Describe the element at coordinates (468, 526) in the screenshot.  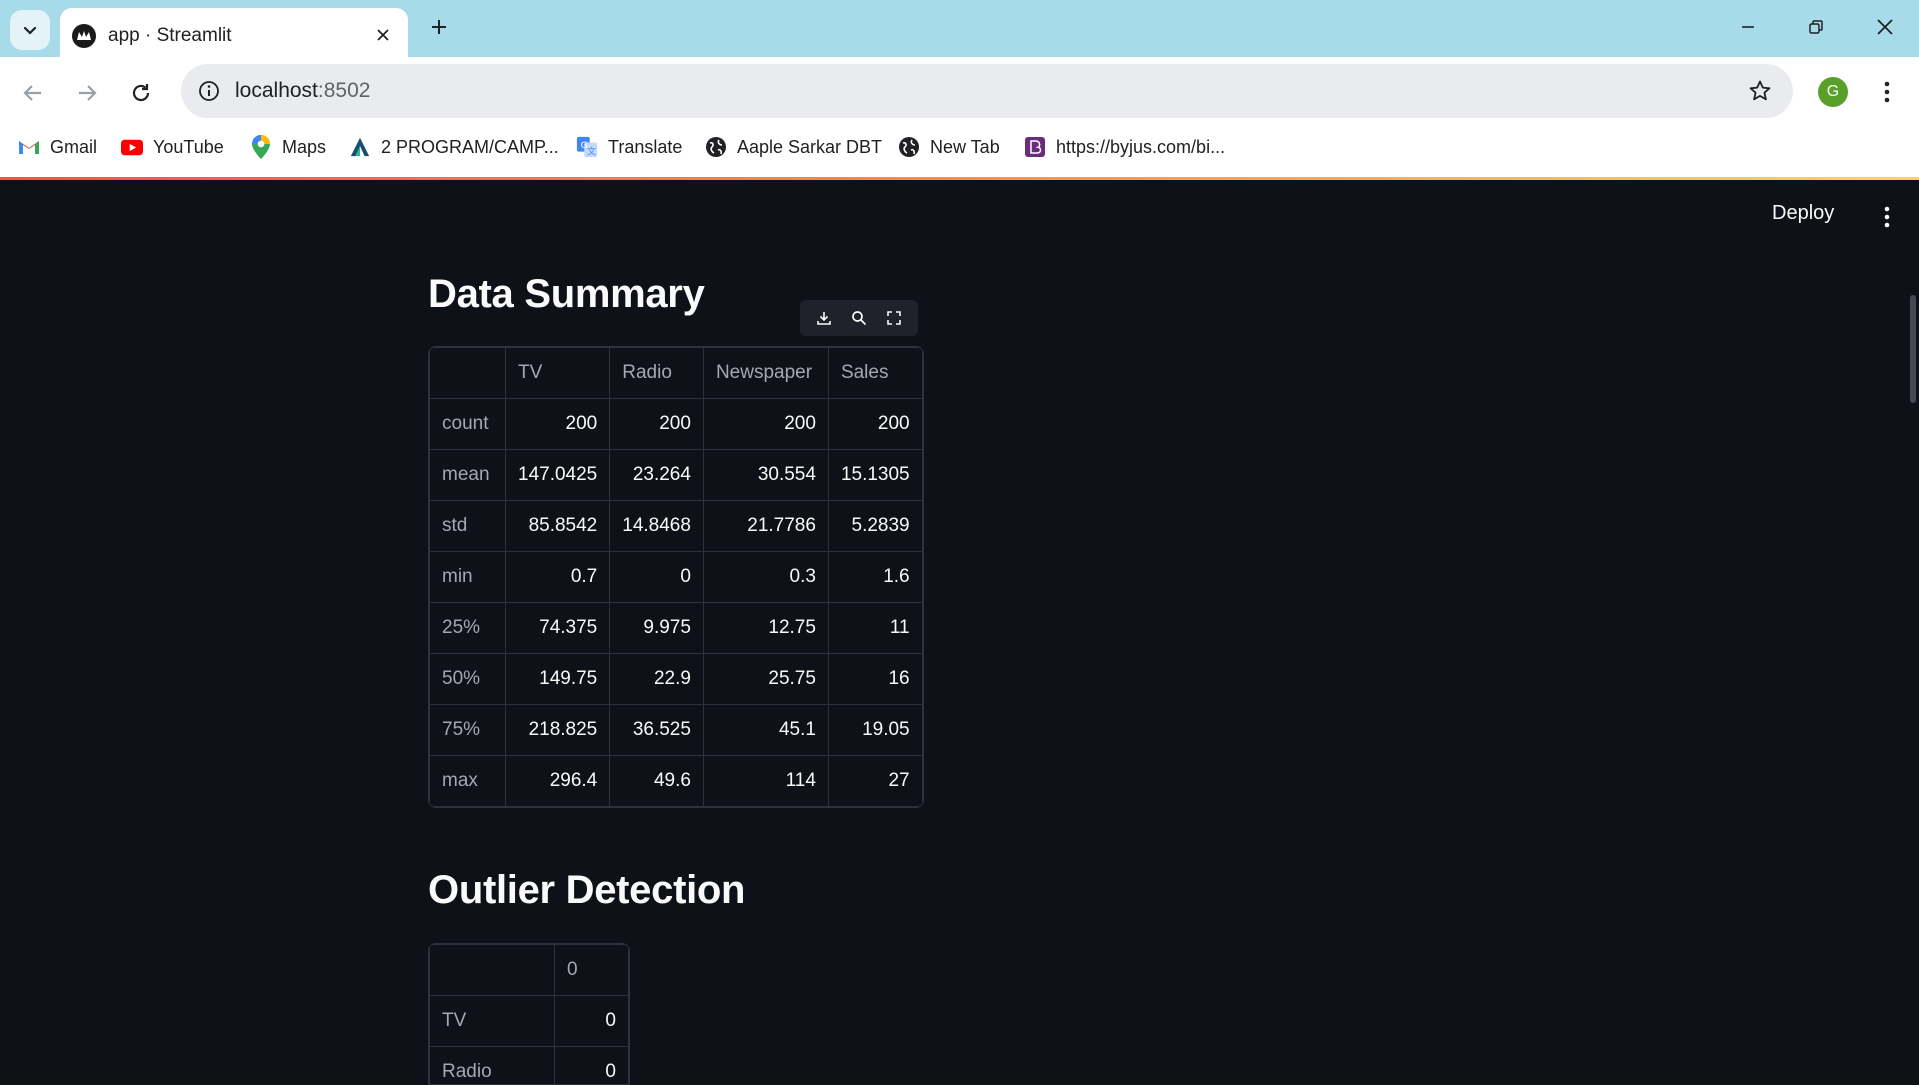
I see `row-label: std` at that location.